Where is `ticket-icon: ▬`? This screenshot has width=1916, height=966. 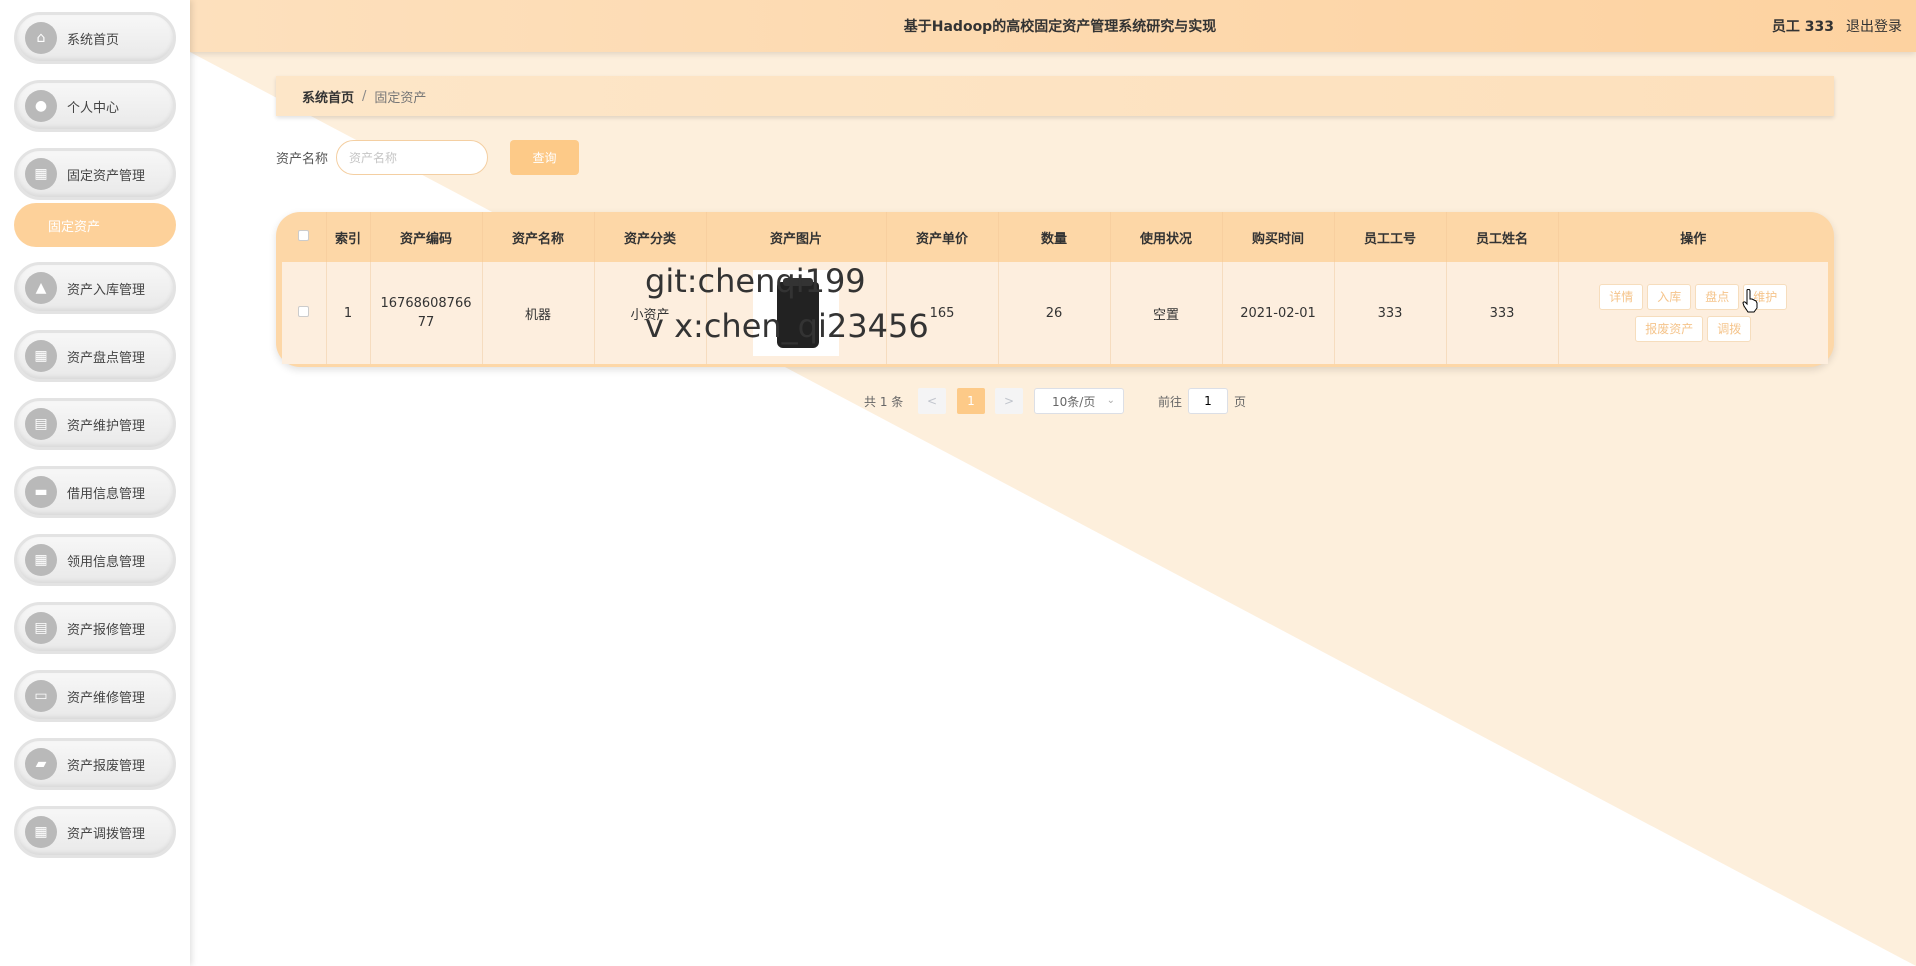
ticket-icon: ▬ is located at coordinates (41, 492).